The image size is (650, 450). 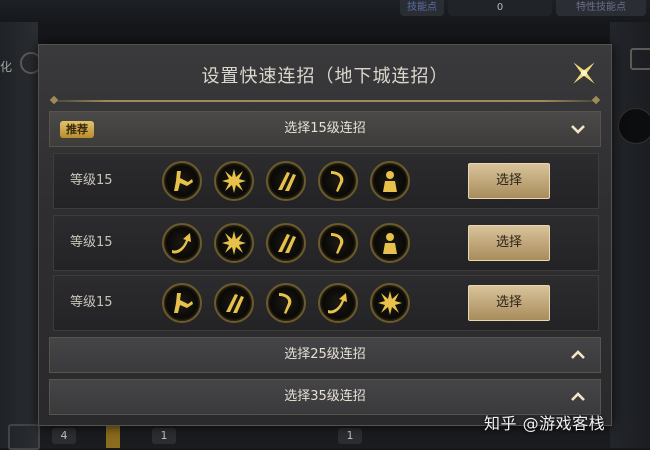 What do you see at coordinates (584, 73) in the screenshot?
I see `sparkle-close-icon` at bounding box center [584, 73].